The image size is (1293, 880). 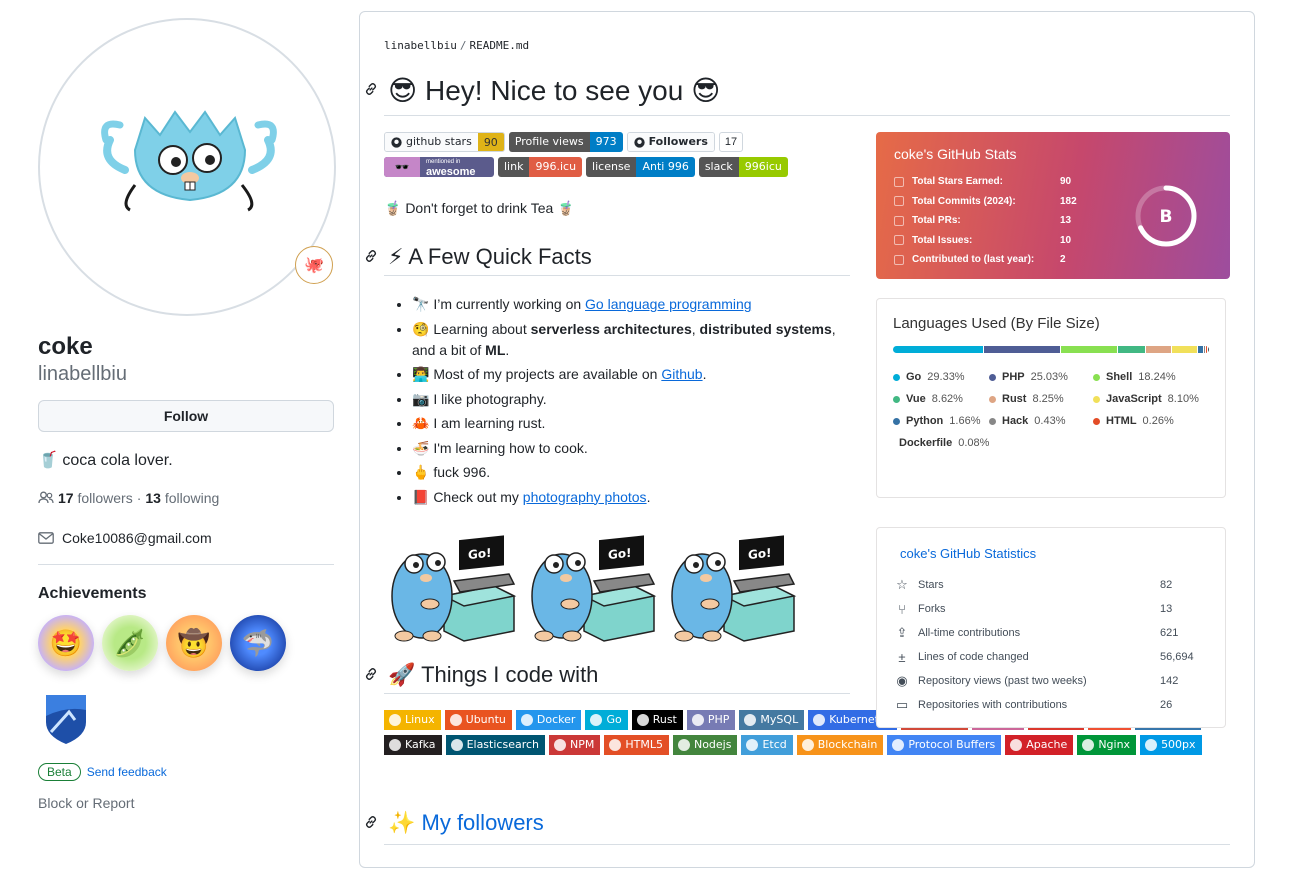 I want to click on tech-badge: 500px, so click(x=1171, y=745).